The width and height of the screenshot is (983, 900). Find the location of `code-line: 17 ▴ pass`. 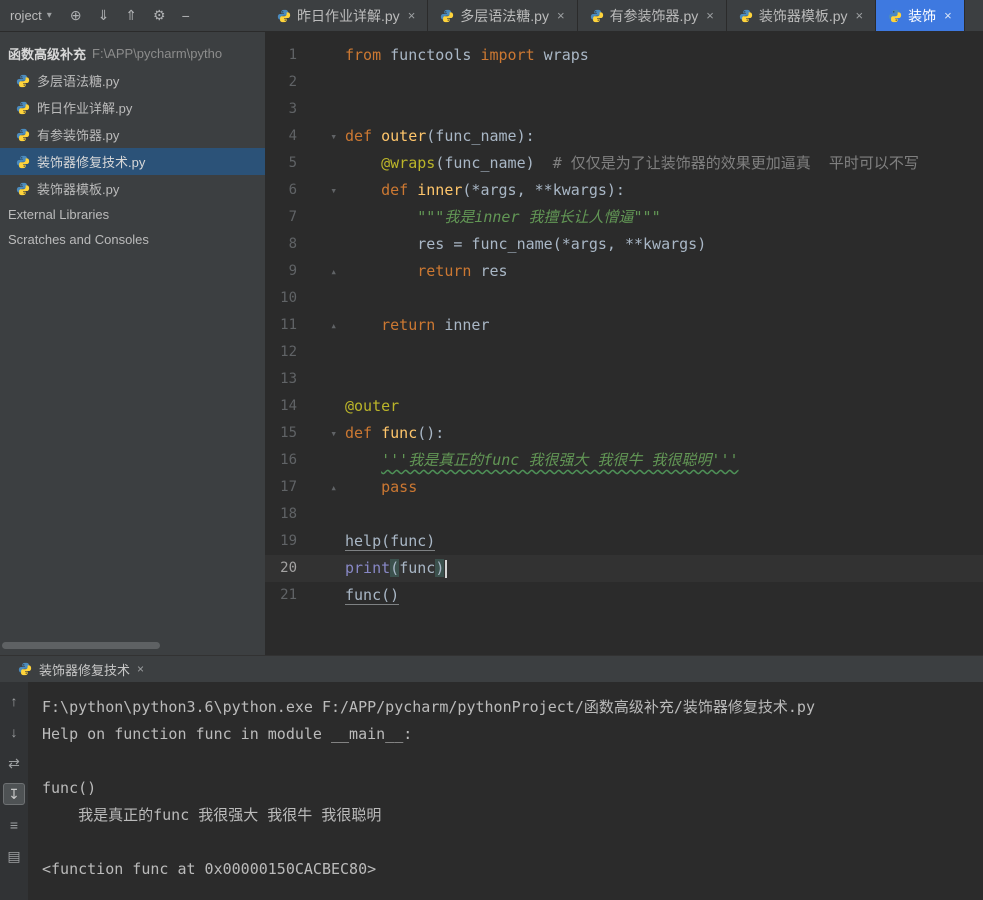

code-line: 17 ▴ pass is located at coordinates (624, 487).